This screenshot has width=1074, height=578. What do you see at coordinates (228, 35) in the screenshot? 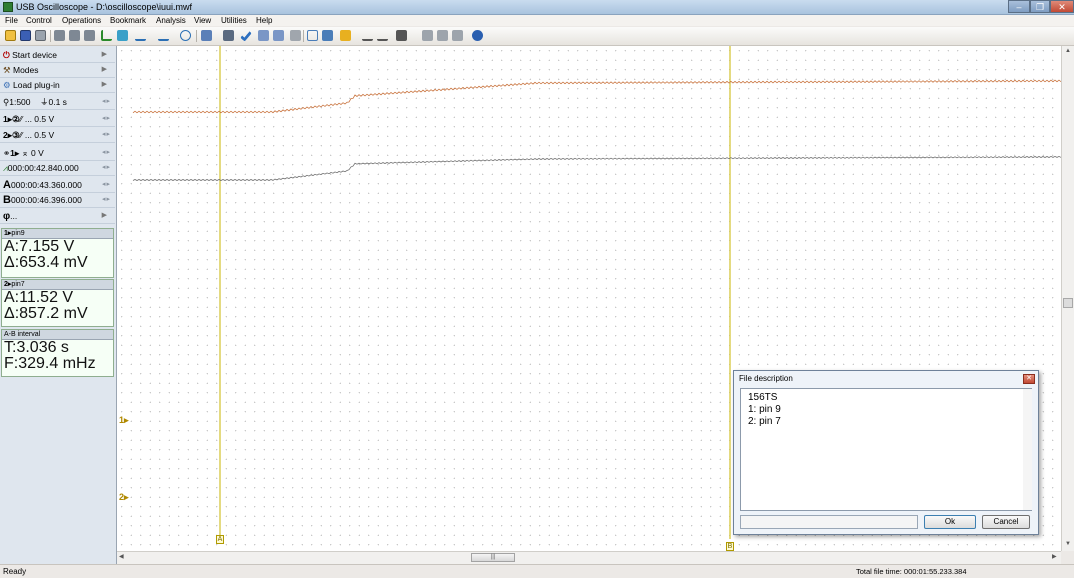
I see `pin-icon` at bounding box center [228, 35].